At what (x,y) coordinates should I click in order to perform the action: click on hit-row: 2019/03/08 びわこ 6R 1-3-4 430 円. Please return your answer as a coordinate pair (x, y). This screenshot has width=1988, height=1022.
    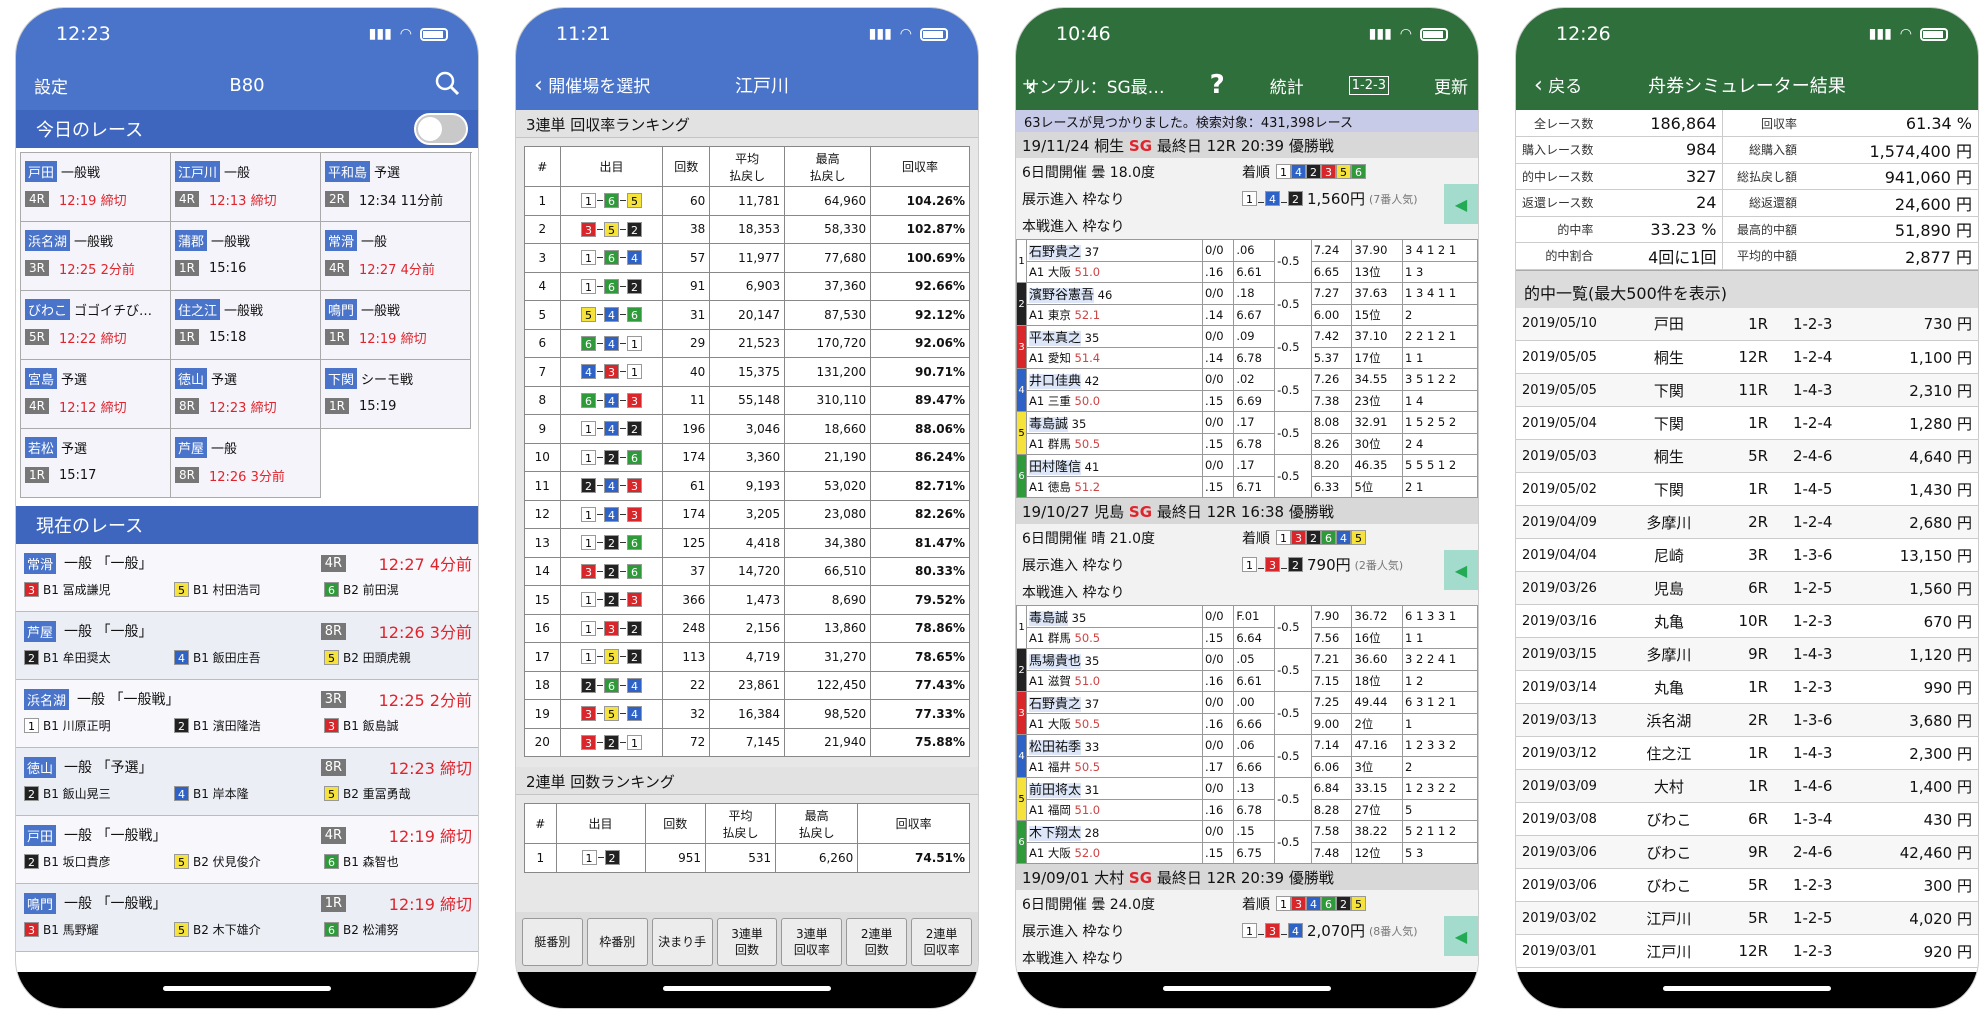
    Looking at the image, I should click on (1747, 819).